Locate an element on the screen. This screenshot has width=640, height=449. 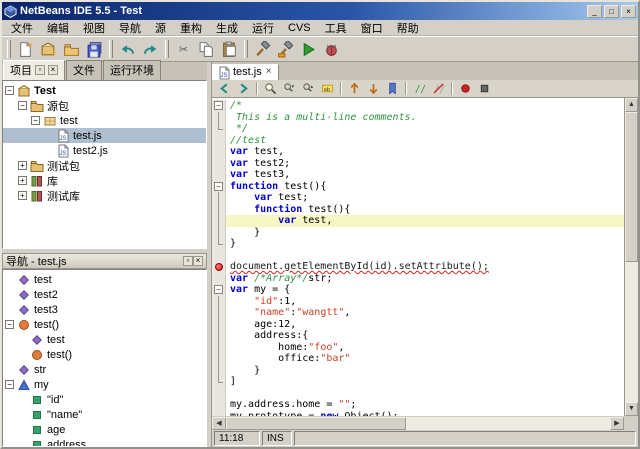
editor-tab-testjs: JS test.js × is located at coordinates (245, 72).